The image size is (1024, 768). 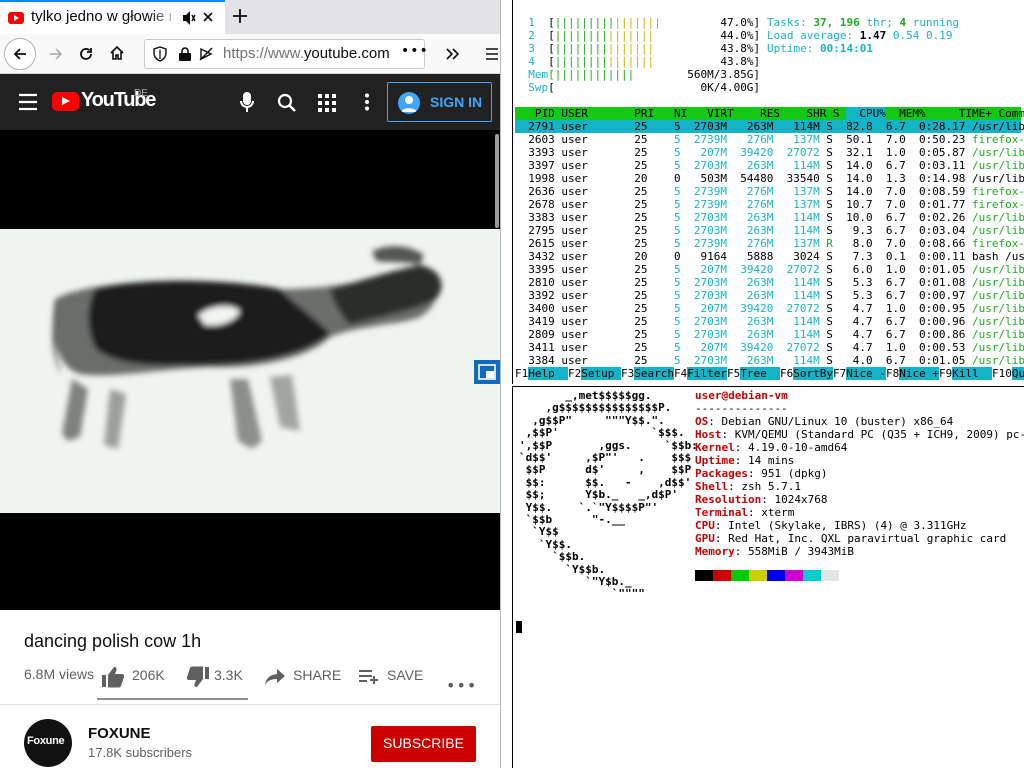 I want to click on share-button: SHARE, so click(x=305, y=677).